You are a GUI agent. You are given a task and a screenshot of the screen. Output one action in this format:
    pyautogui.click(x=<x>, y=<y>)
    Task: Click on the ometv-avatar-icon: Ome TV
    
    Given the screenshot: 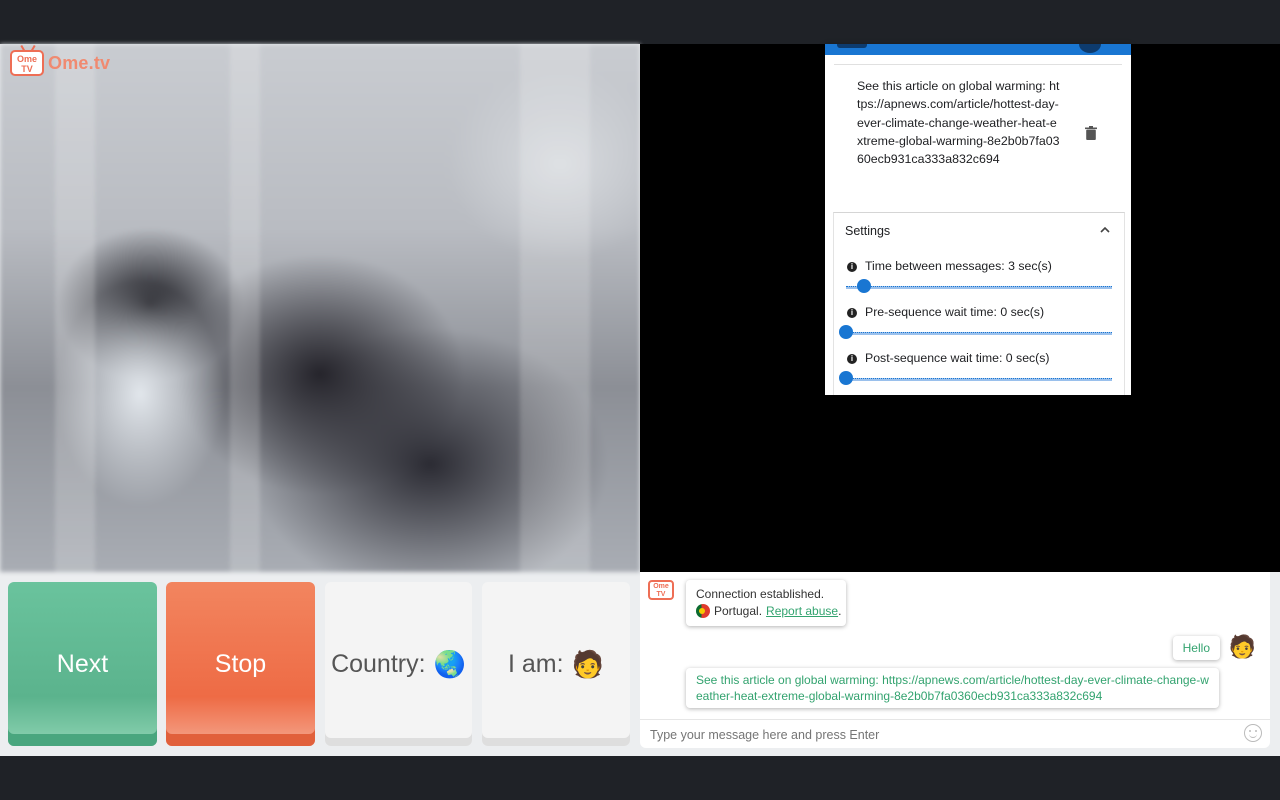 What is the action you would take?
    pyautogui.click(x=661, y=590)
    